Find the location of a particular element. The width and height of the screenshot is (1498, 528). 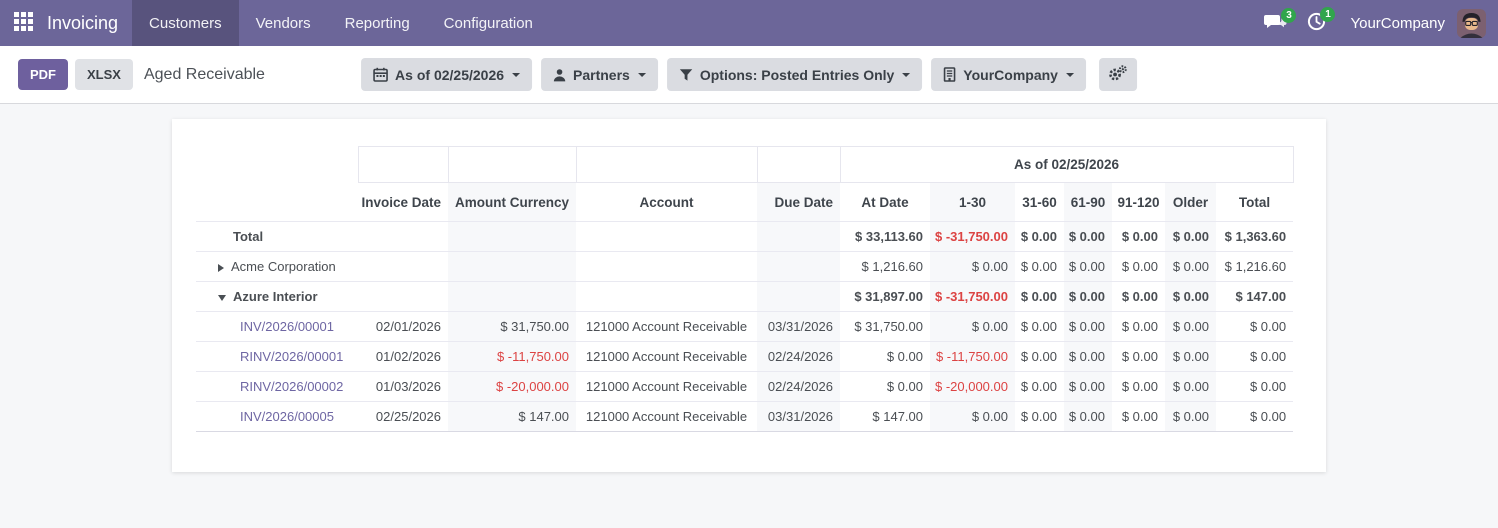

apps-menu-button is located at coordinates (21, 23).